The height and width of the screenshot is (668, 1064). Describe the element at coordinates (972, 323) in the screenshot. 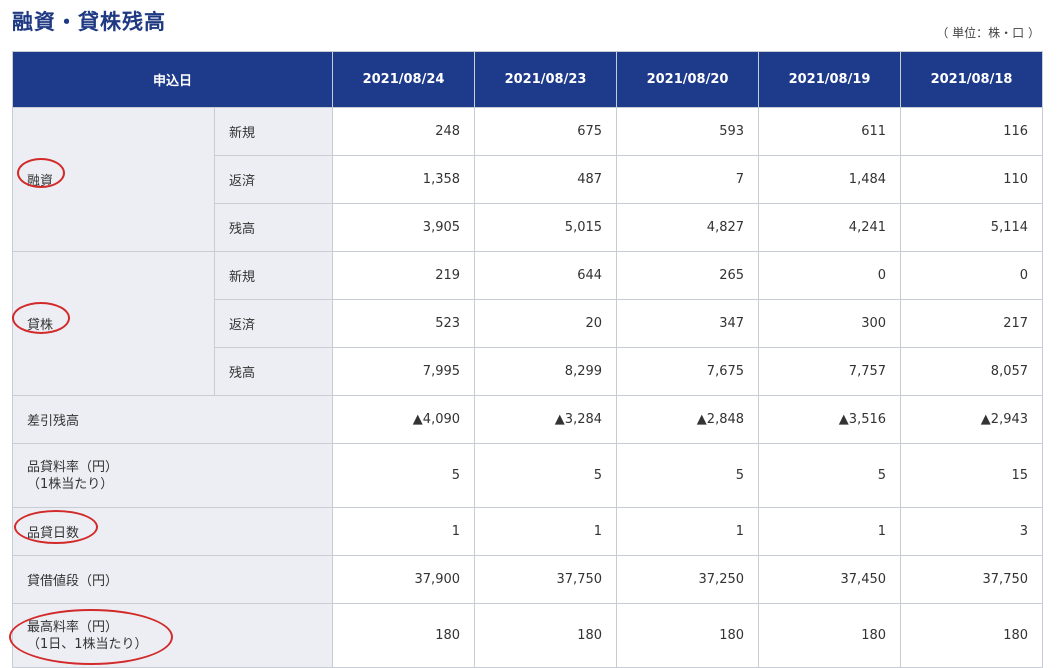

I see `cell: 217` at that location.